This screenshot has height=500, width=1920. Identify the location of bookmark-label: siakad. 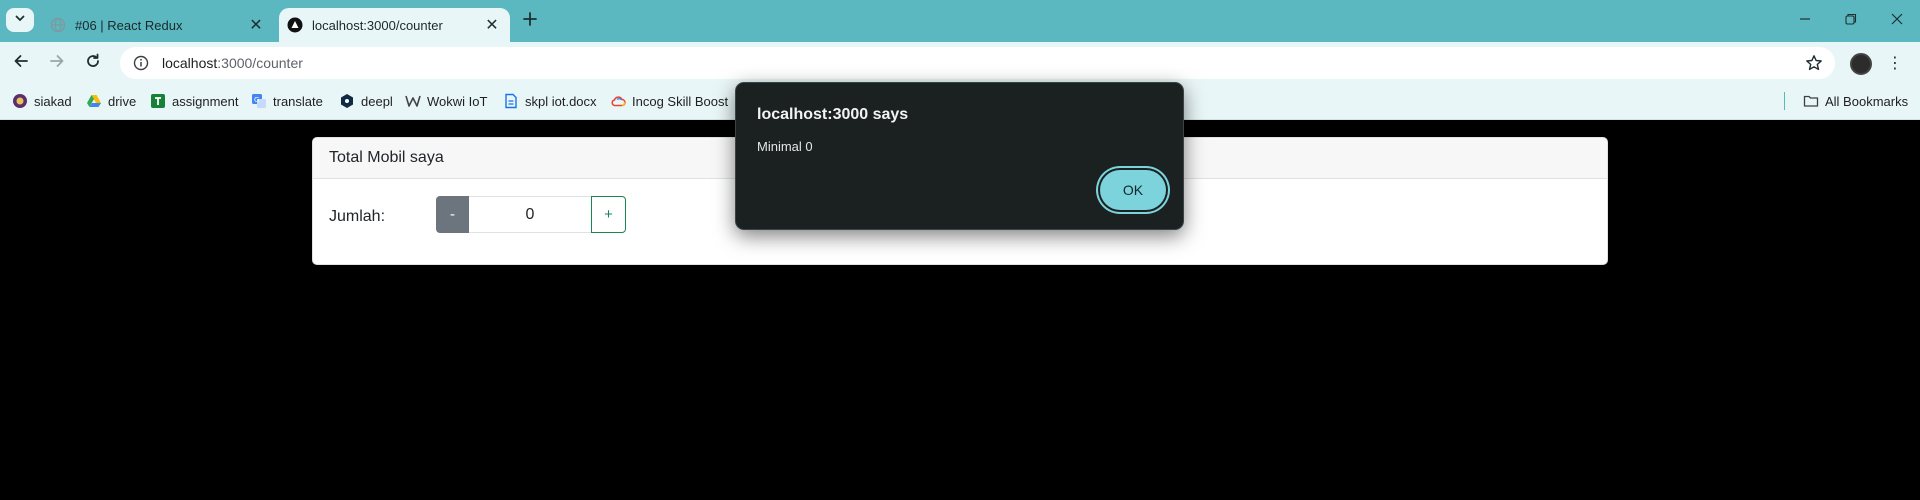
(53, 101).